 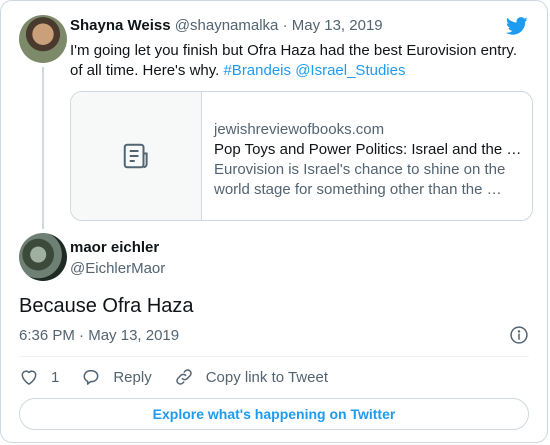 I want to click on info-icon, so click(x=519, y=335).